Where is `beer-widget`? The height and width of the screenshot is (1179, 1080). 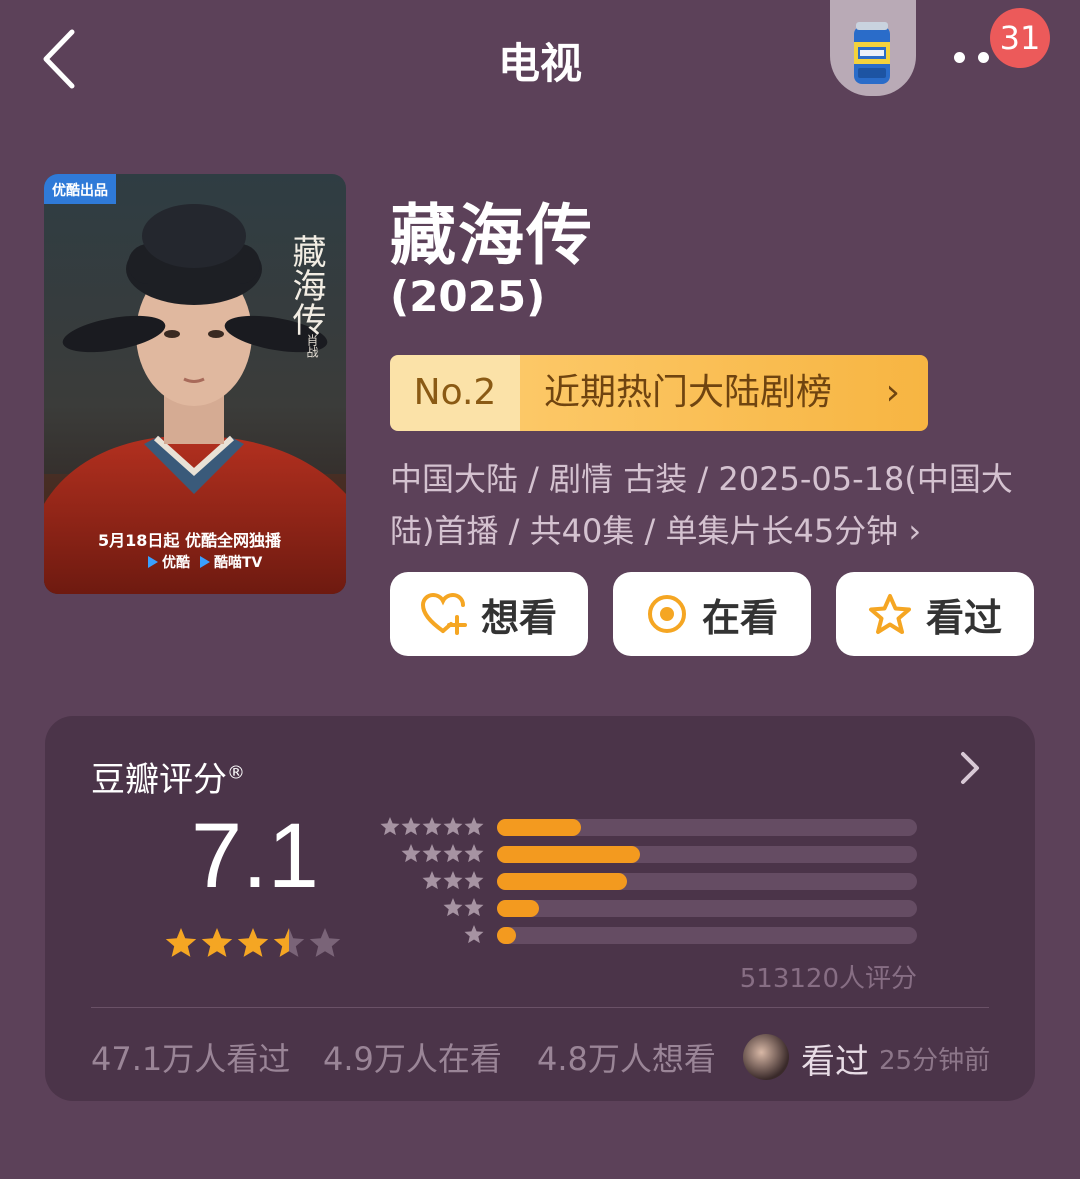
beer-widget is located at coordinates (873, 48).